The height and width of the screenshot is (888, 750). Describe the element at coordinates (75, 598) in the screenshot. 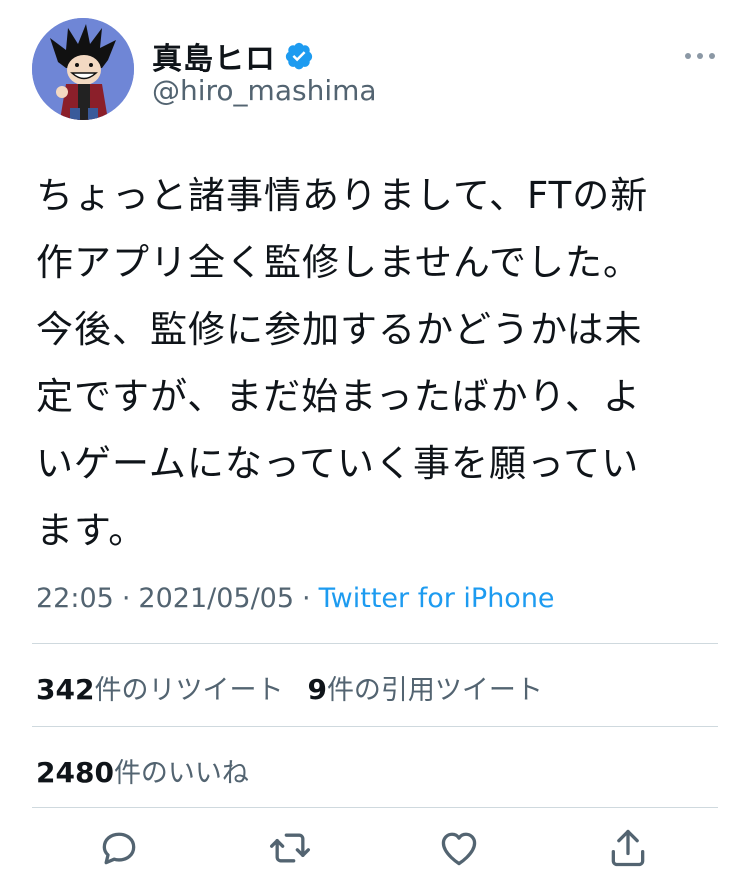

I see `tweet-time: 22:05` at that location.